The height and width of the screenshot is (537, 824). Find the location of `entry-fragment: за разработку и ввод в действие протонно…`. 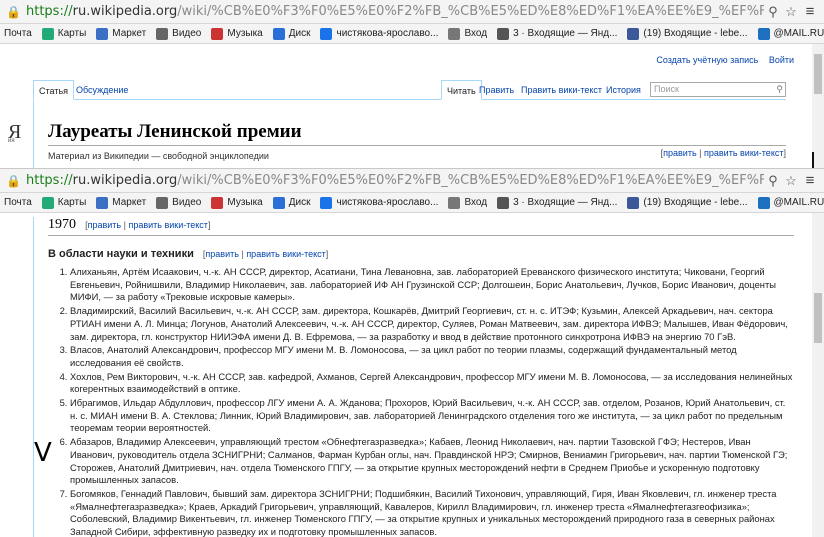

entry-fragment: за разработку и ввод в действие протонно… is located at coordinates (551, 336).